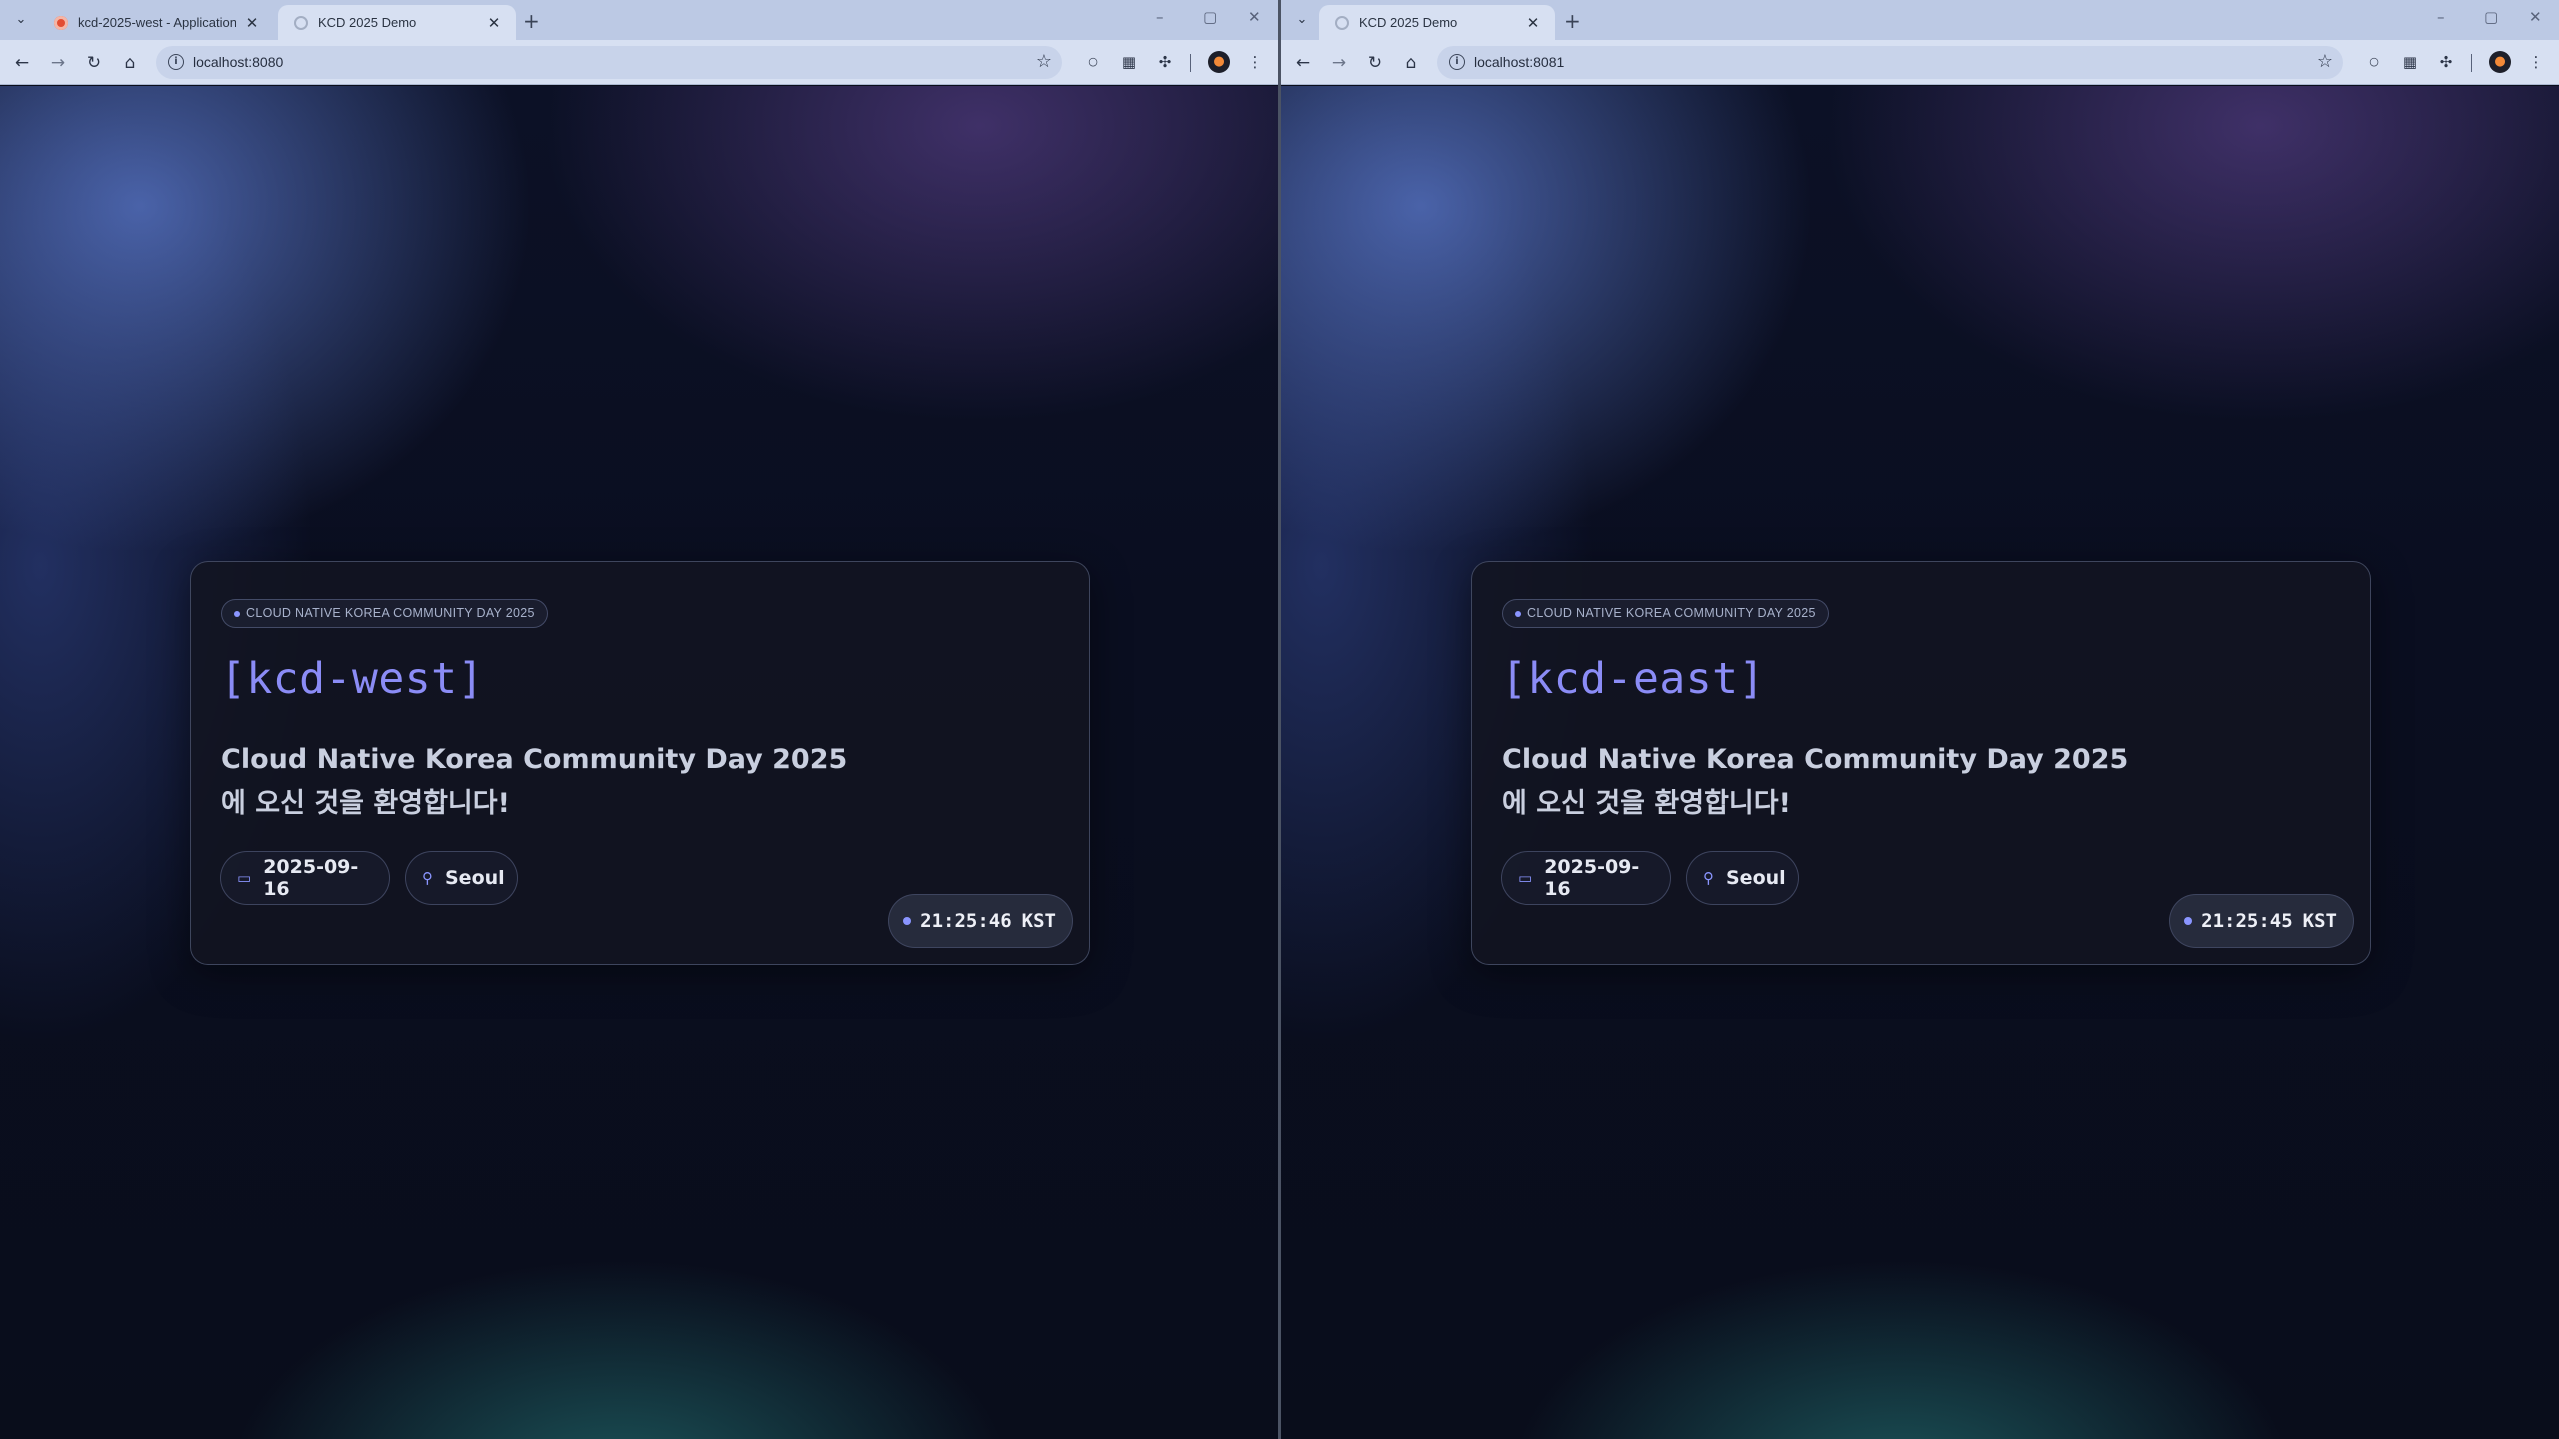 The height and width of the screenshot is (1439, 2559). I want to click on github-icon, so click(61, 22).